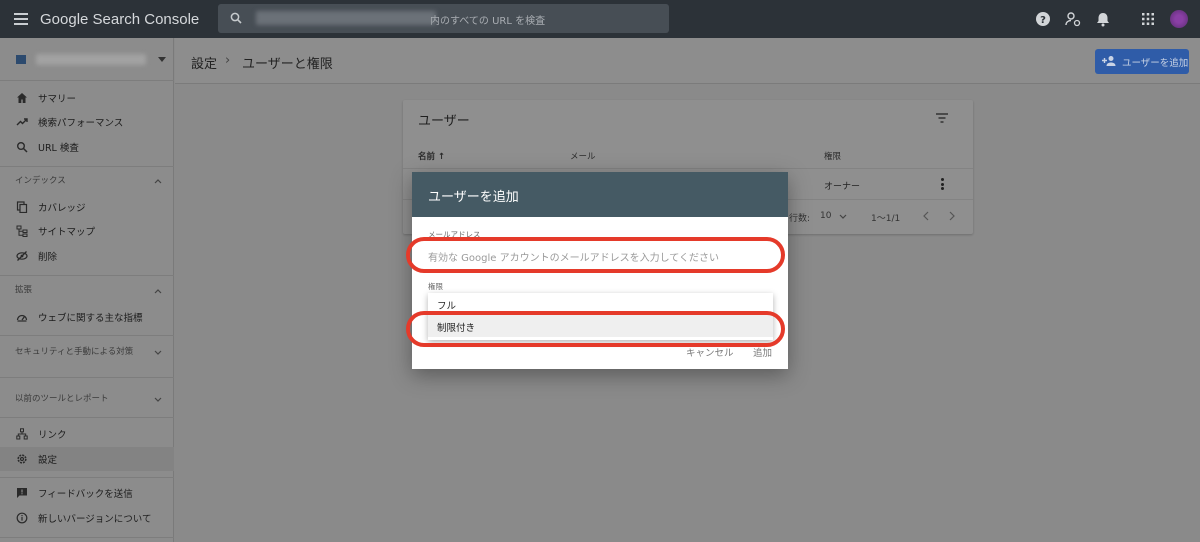  What do you see at coordinates (710, 352) in the screenshot?
I see `cancel-button: キャンセル` at bounding box center [710, 352].